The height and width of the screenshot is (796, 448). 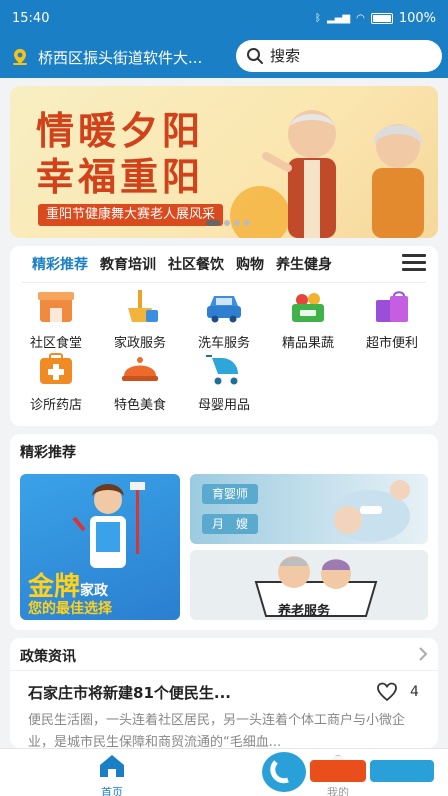 What do you see at coordinates (350, 772) in the screenshot?
I see `watermark-logo` at bounding box center [350, 772].